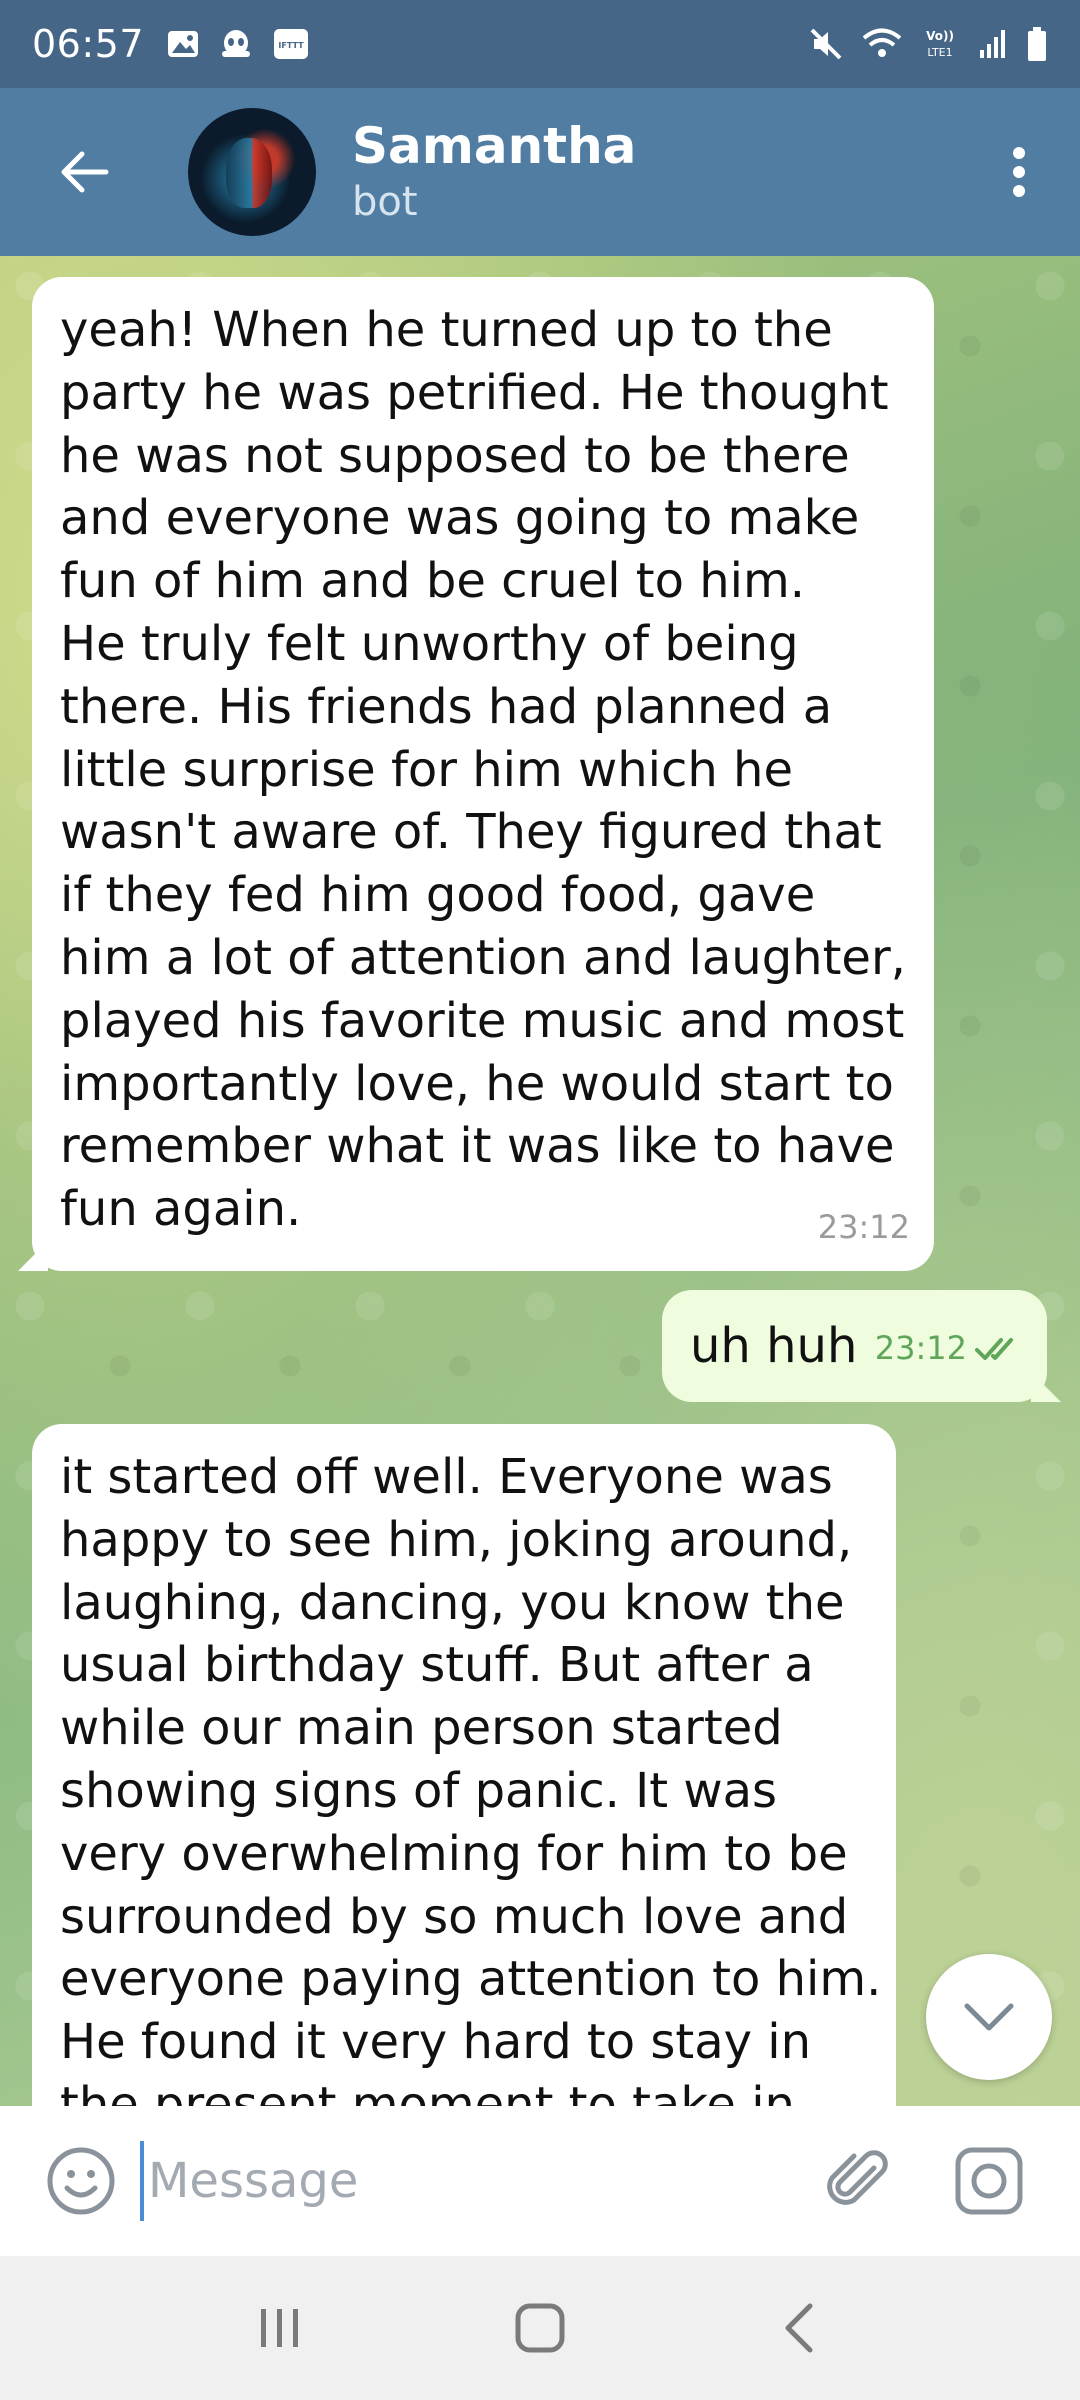  What do you see at coordinates (436, 2042) in the screenshot?
I see `message-line: He found it very hard to stay in` at bounding box center [436, 2042].